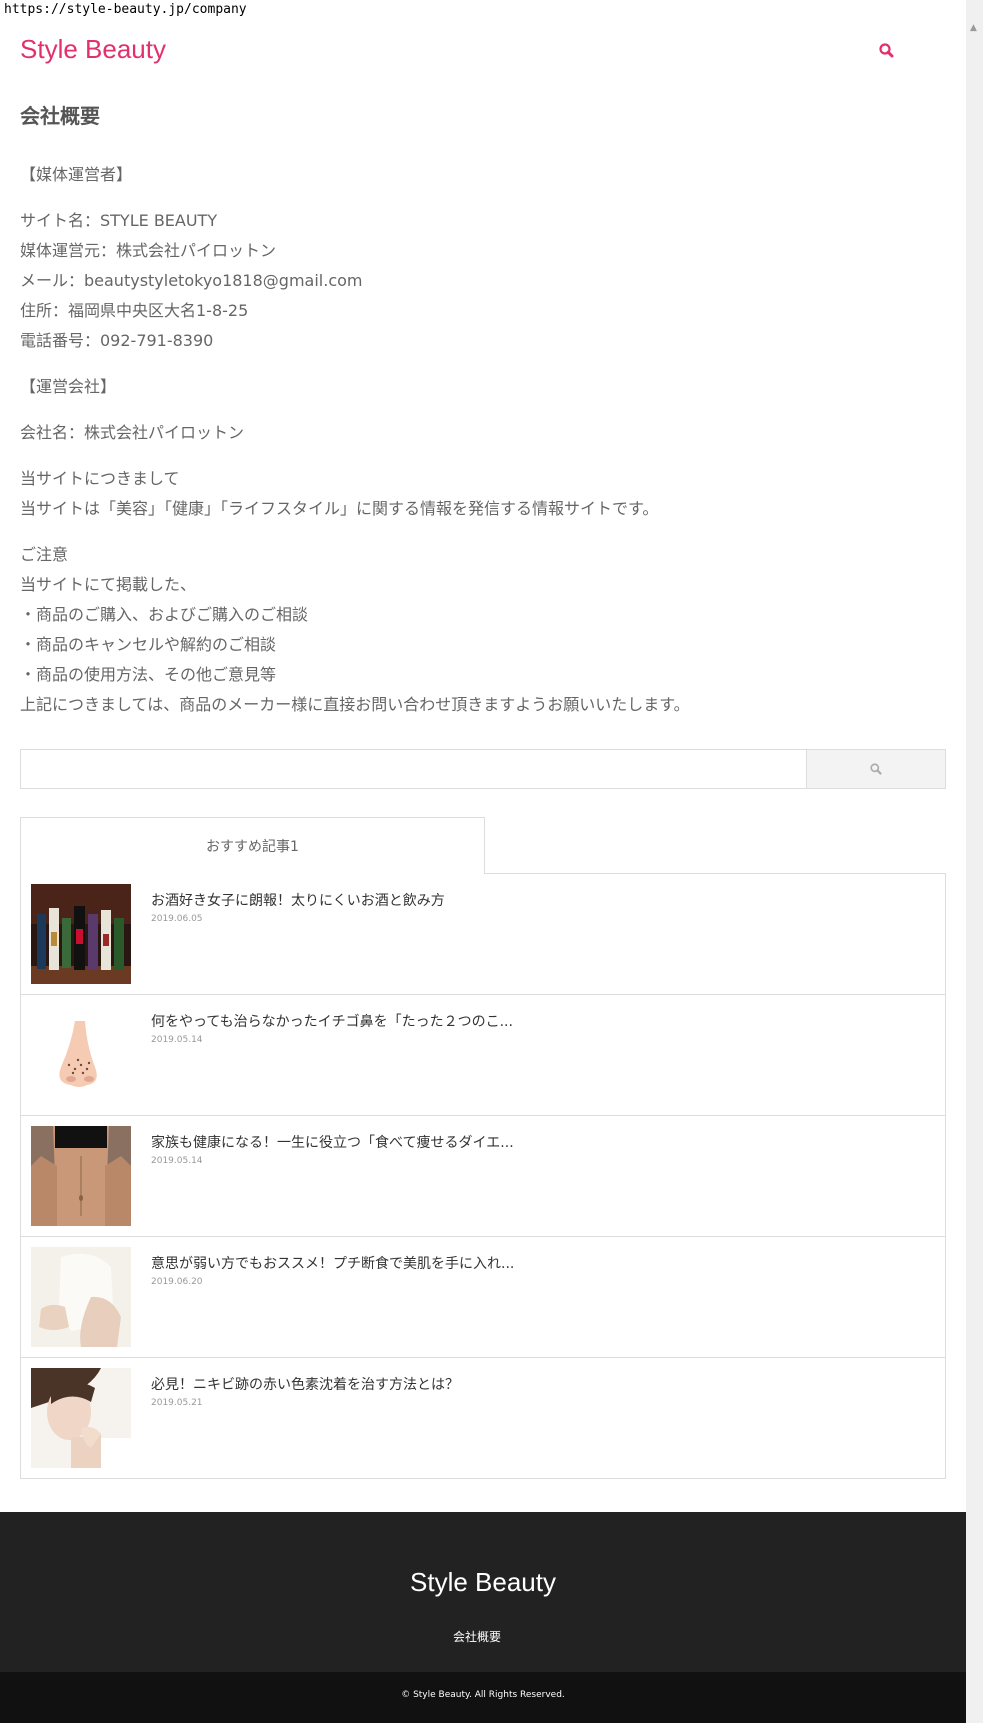 The image size is (983, 1723). I want to click on scrollbar: ▲, so click(974, 861).